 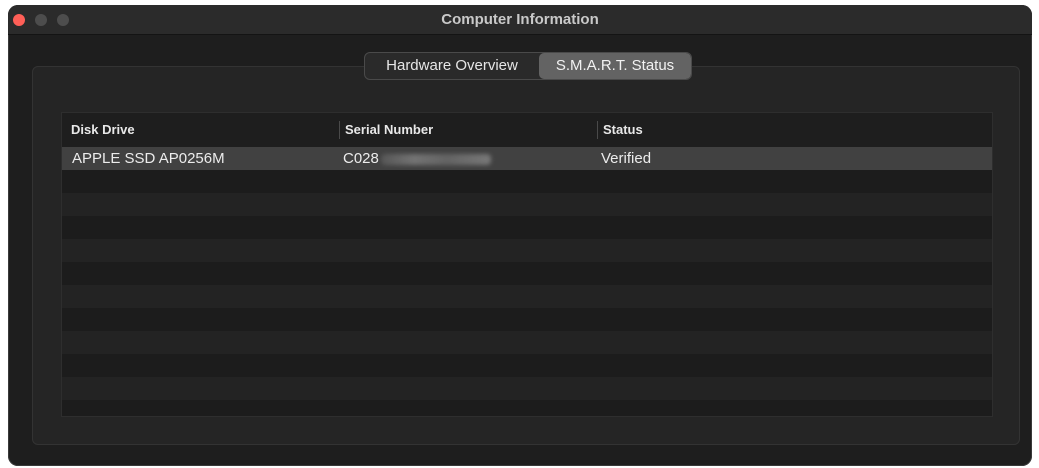 I want to click on column-header-disk-drive: Disk Drive, so click(x=98, y=130).